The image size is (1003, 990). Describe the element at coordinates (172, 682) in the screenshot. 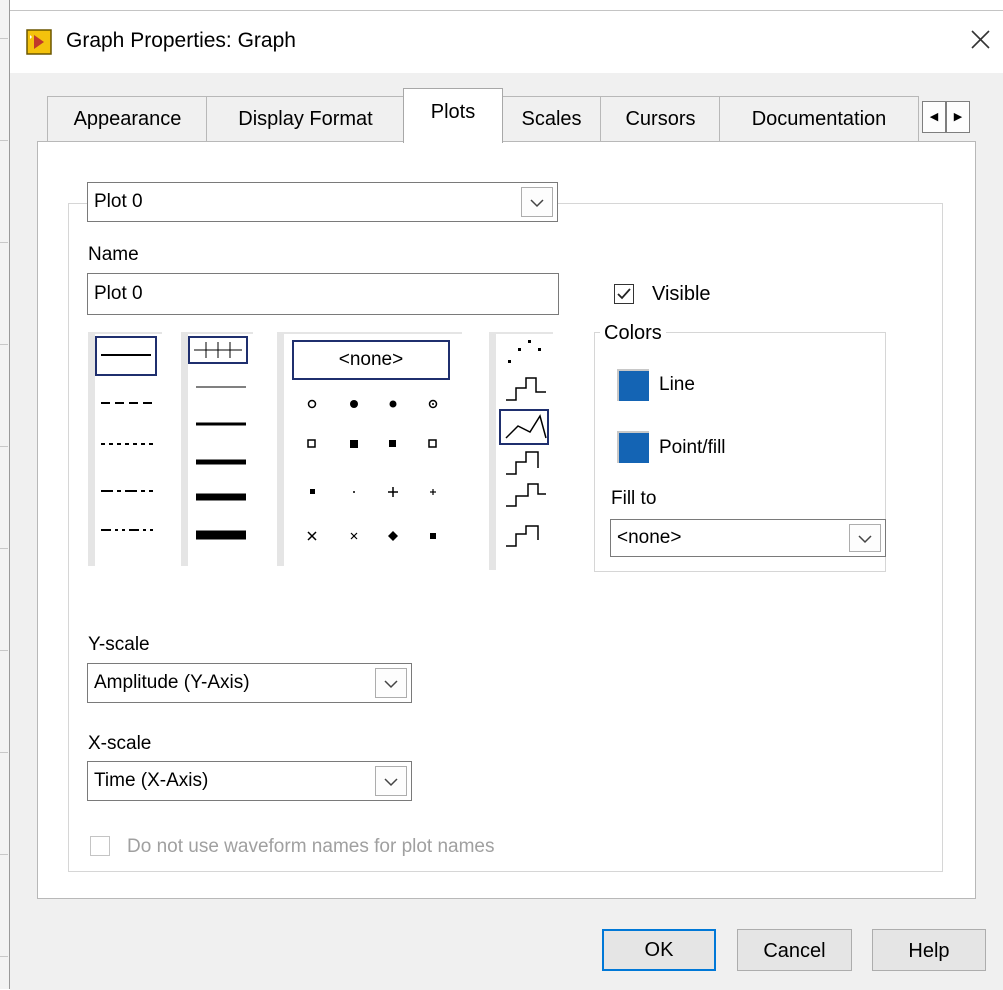

I see `yscale-value: Amplitude (Y-Axis)` at that location.